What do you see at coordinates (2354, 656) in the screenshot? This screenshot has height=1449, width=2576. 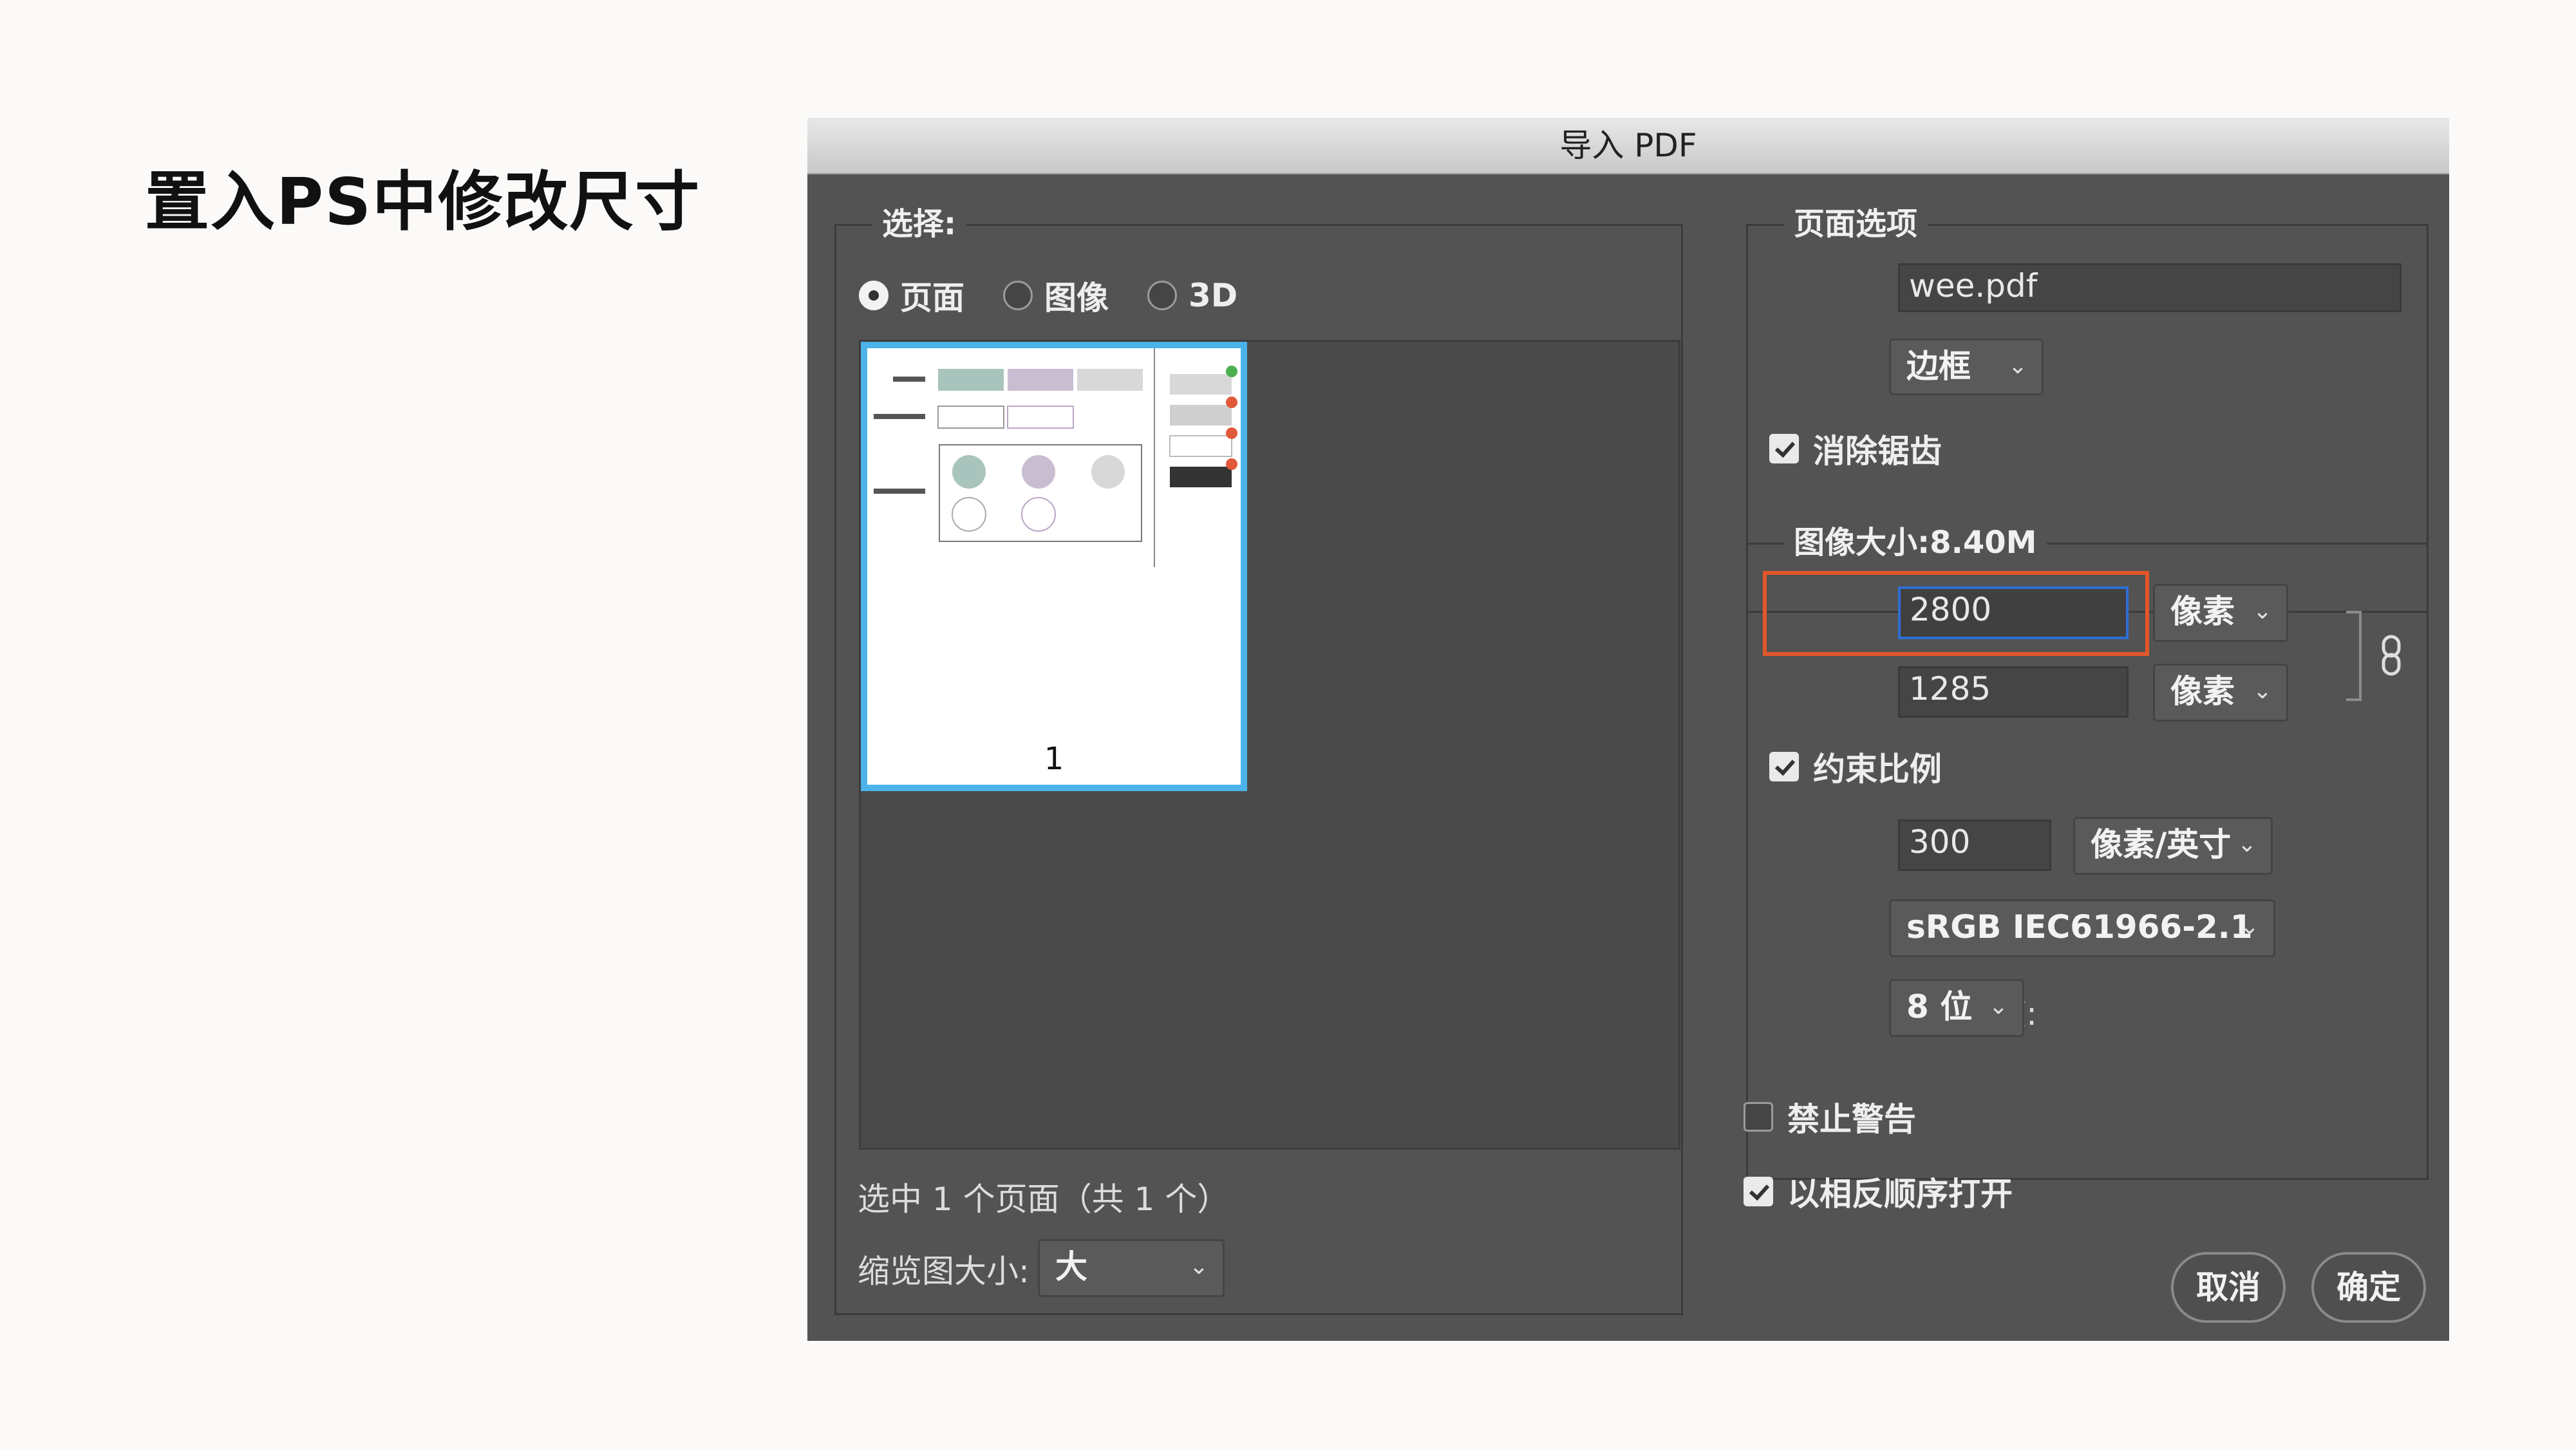 I see `constrain-link-bracket` at bounding box center [2354, 656].